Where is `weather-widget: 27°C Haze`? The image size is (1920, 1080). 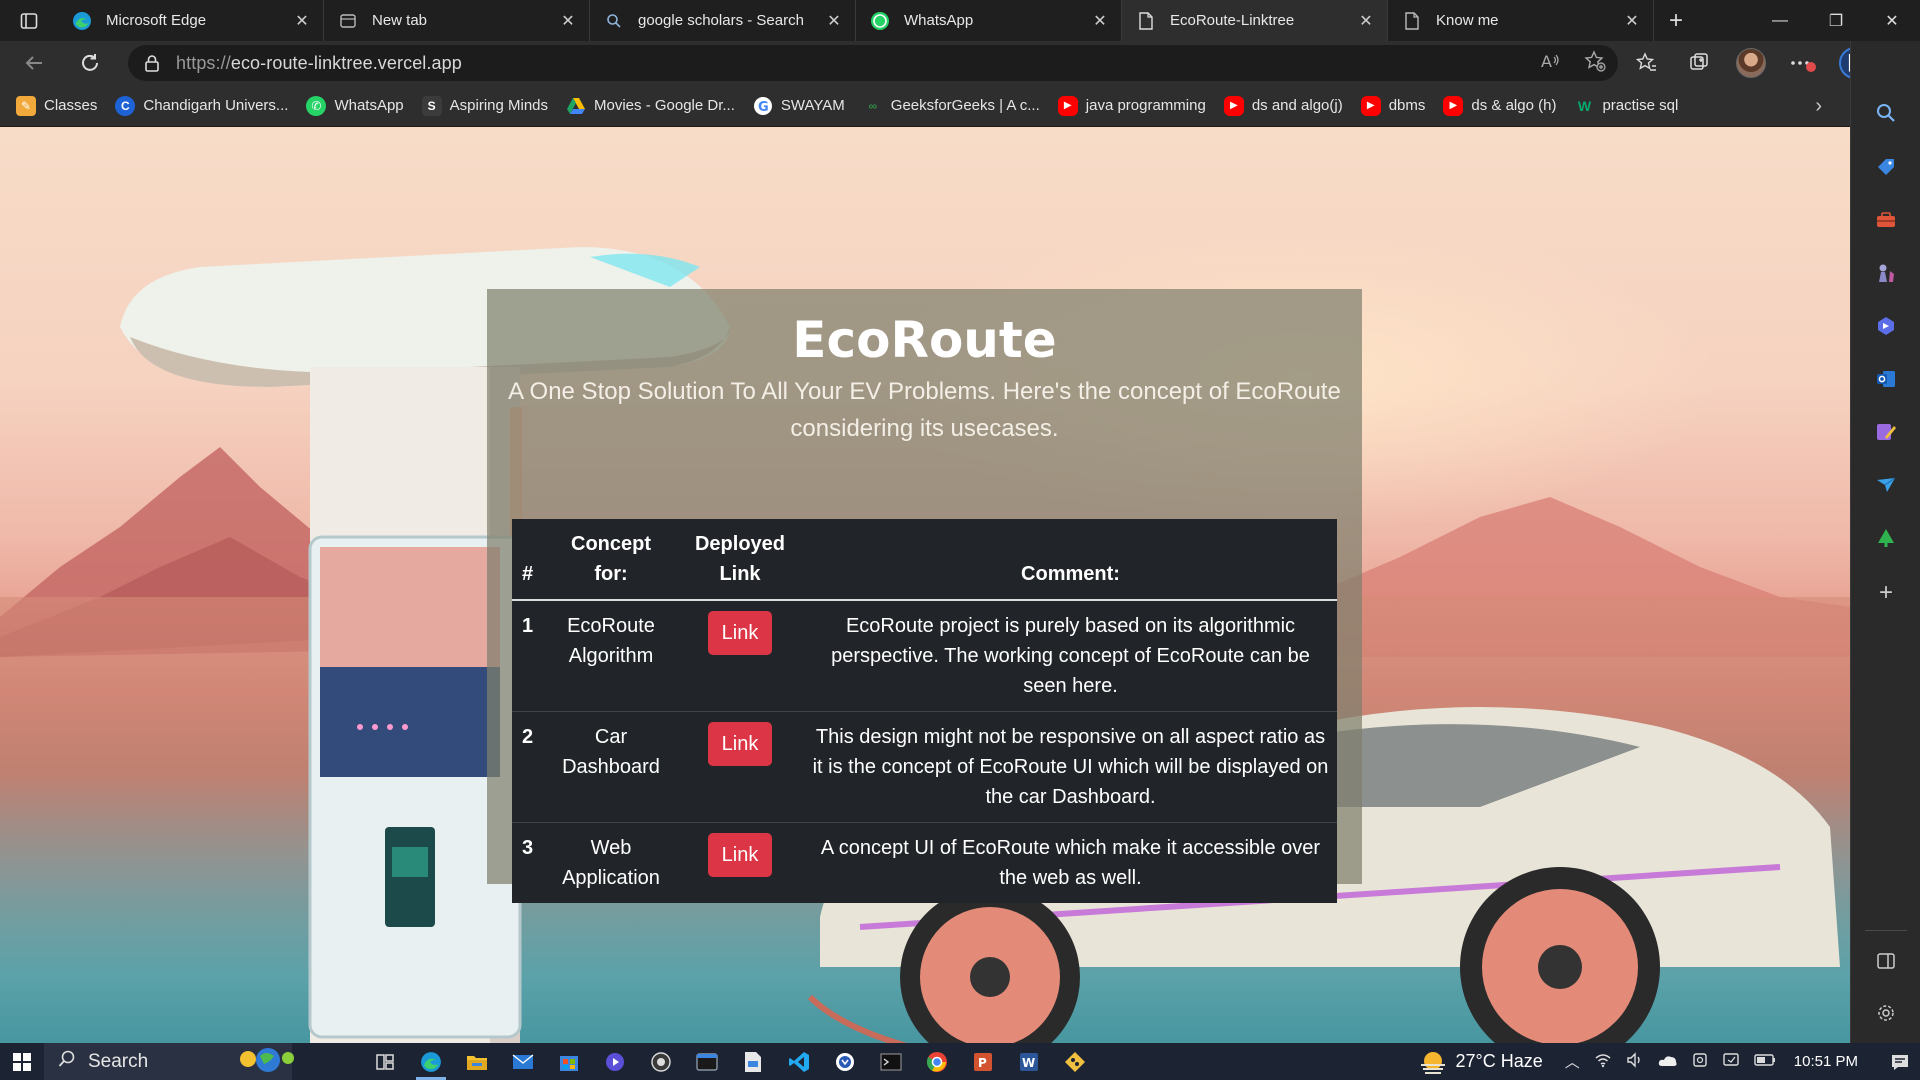 weather-widget: 27°C Haze is located at coordinates (1480, 1062).